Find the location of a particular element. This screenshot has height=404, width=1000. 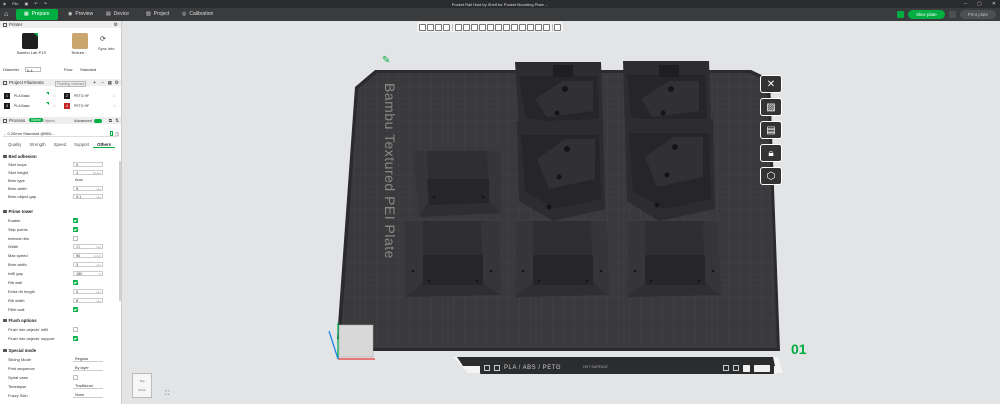

print-plate-button: Print plate is located at coordinates (977, 14).